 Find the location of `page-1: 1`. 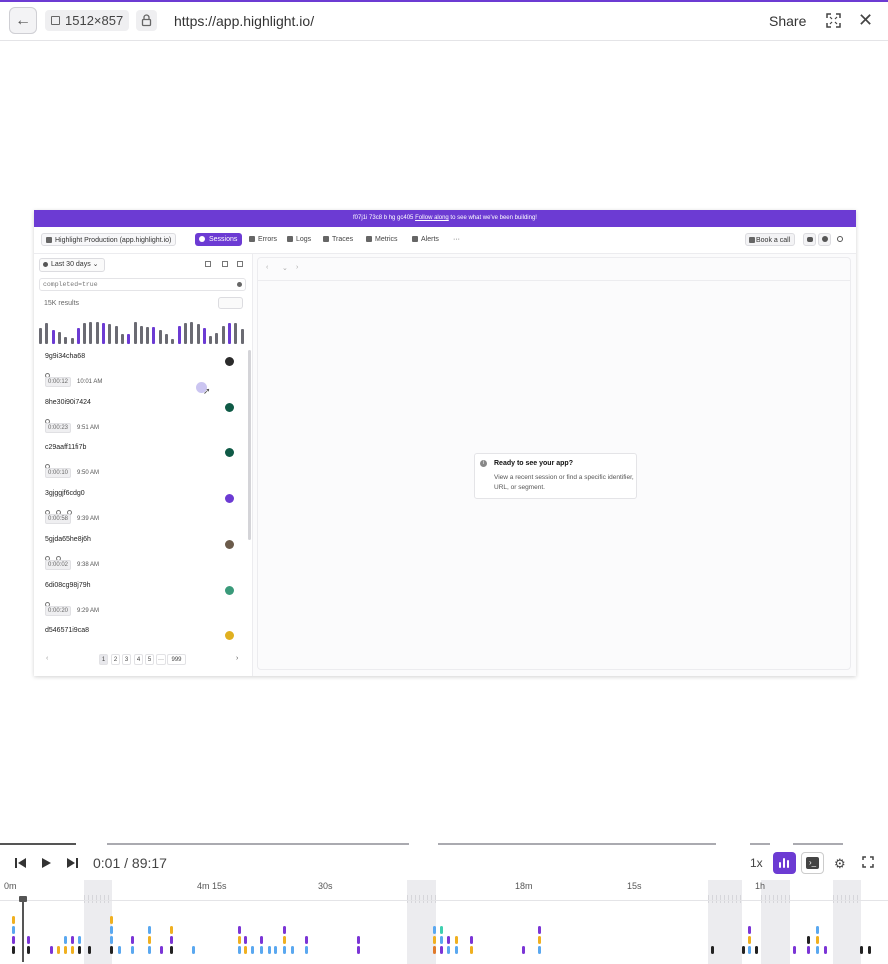

page-1: 1 is located at coordinates (103, 659).